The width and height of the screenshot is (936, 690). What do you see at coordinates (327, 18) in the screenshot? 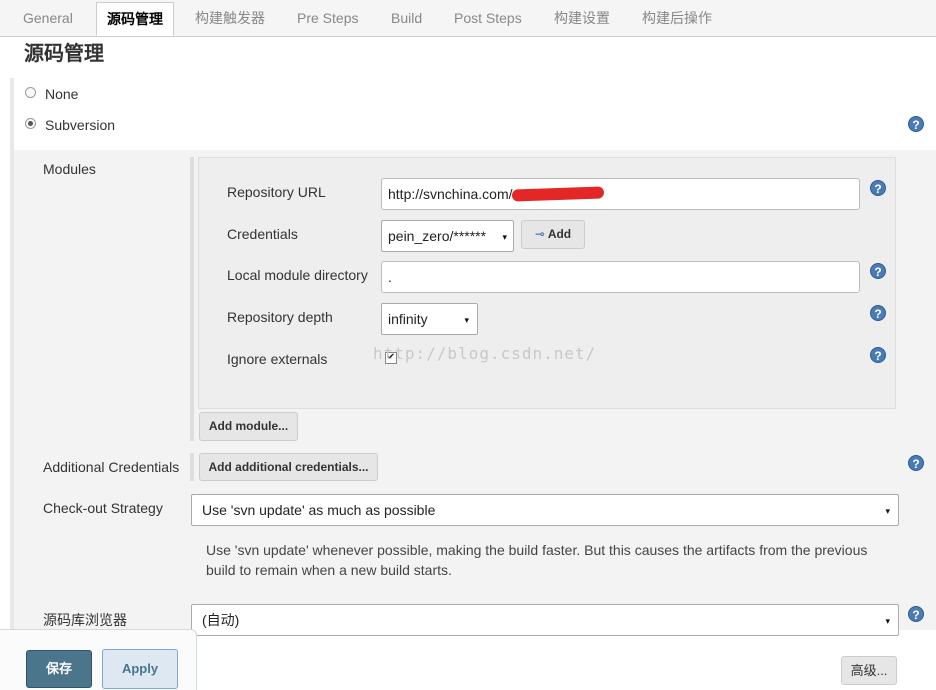
I see `tab-pre-steps: Pre Steps` at bounding box center [327, 18].